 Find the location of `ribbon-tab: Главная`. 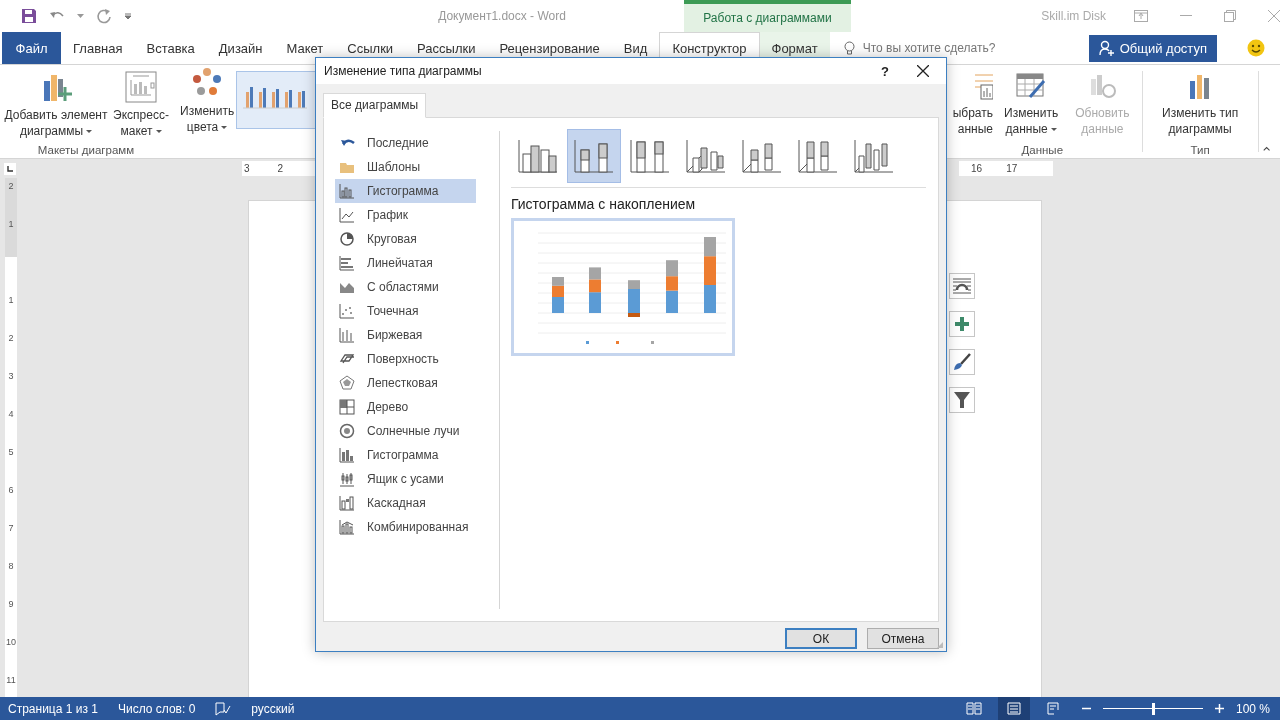

ribbon-tab: Главная is located at coordinates (98, 48).